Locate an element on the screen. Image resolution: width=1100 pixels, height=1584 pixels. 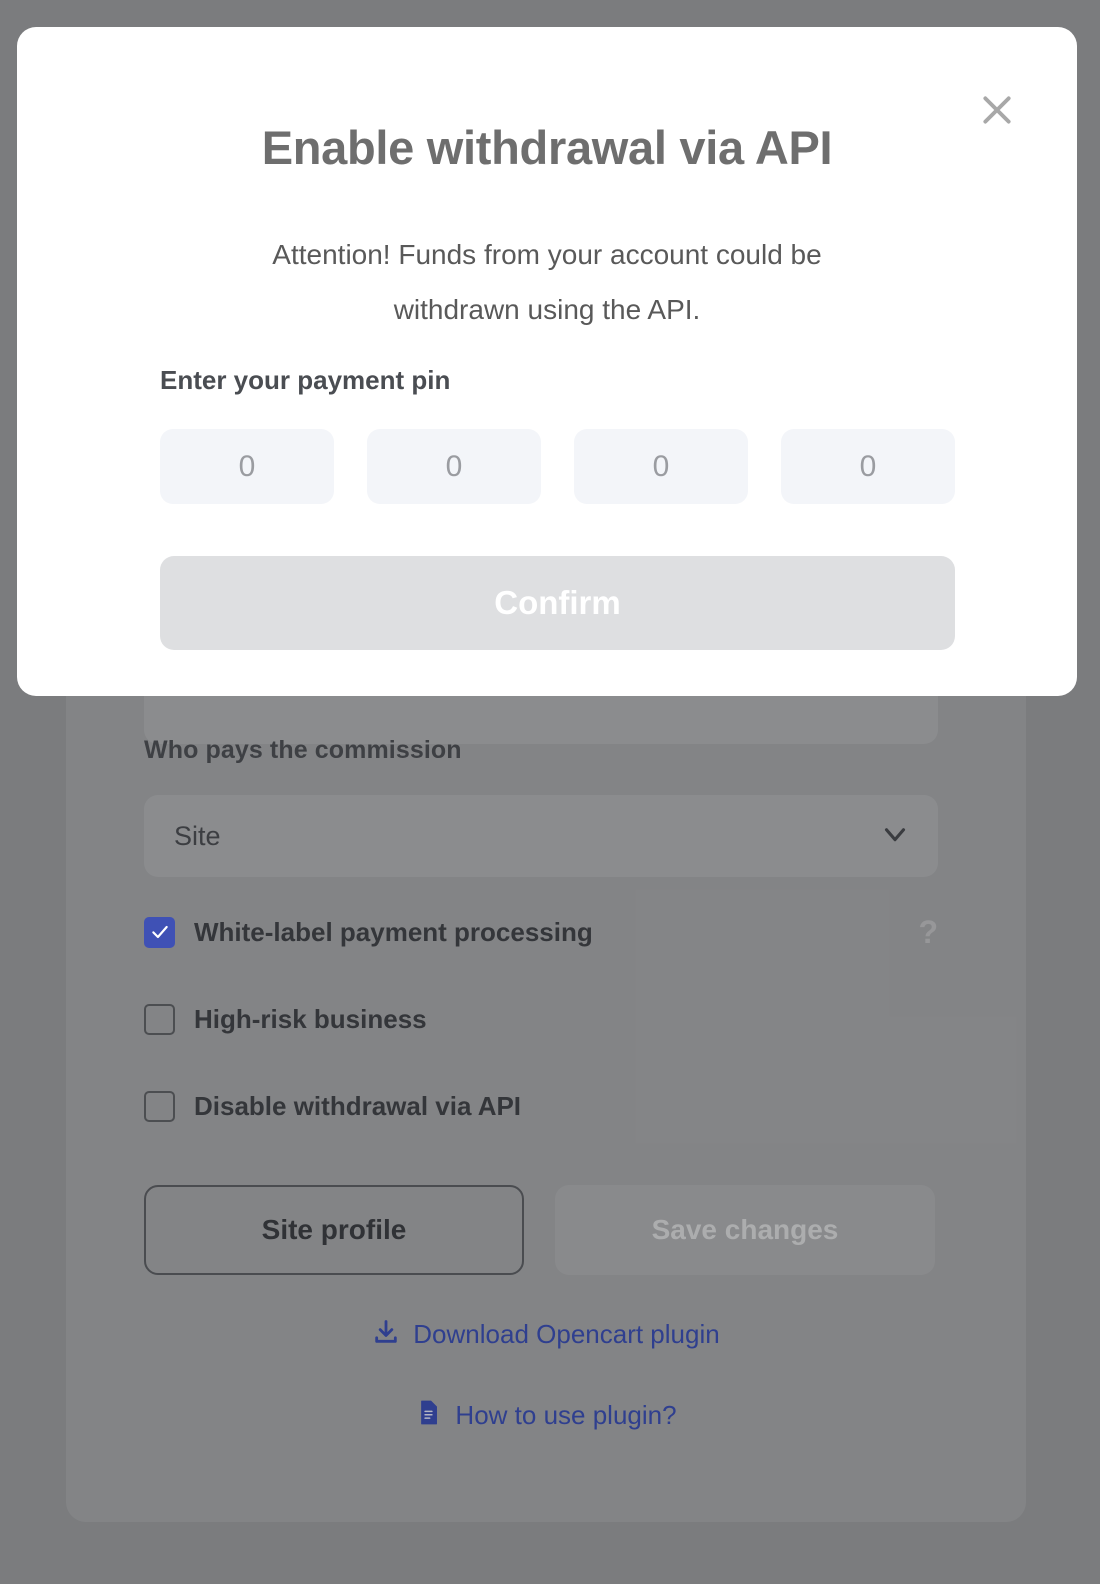
modal-title: Enable withdrawal via API is located at coordinates (547, 147).